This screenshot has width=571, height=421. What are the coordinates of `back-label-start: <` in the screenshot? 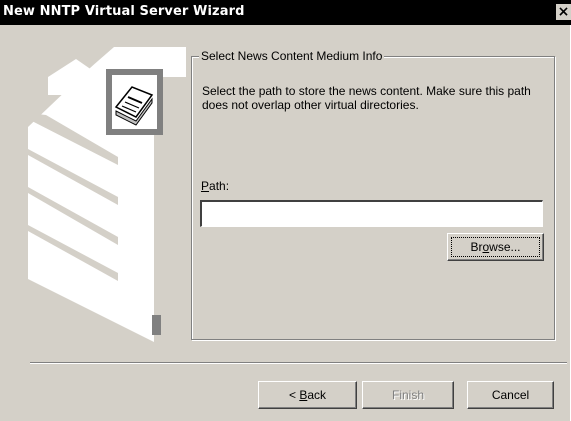 It's located at (294, 395).